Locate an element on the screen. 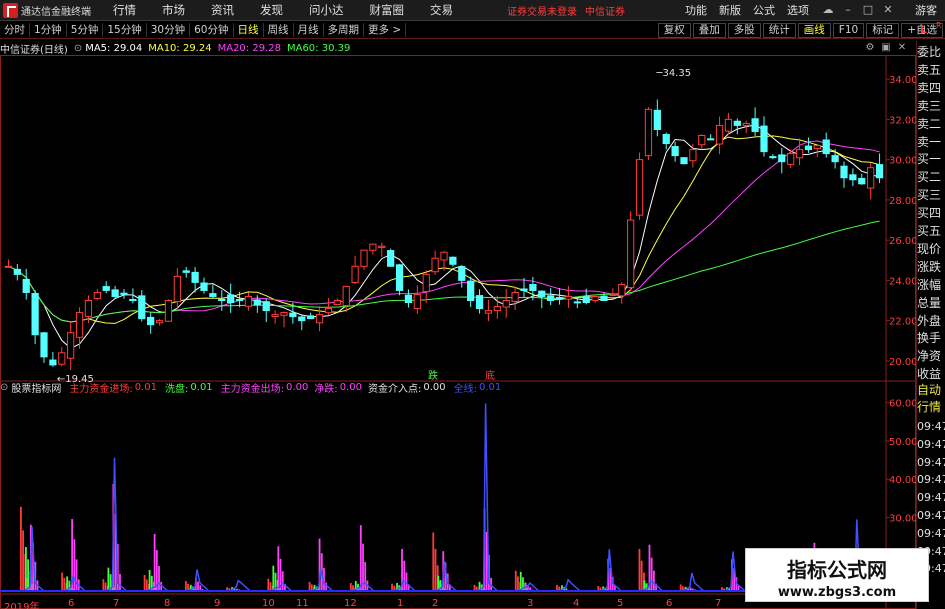 The image size is (945, 609). menu-wealth: 财富圈 is located at coordinates (387, 10).